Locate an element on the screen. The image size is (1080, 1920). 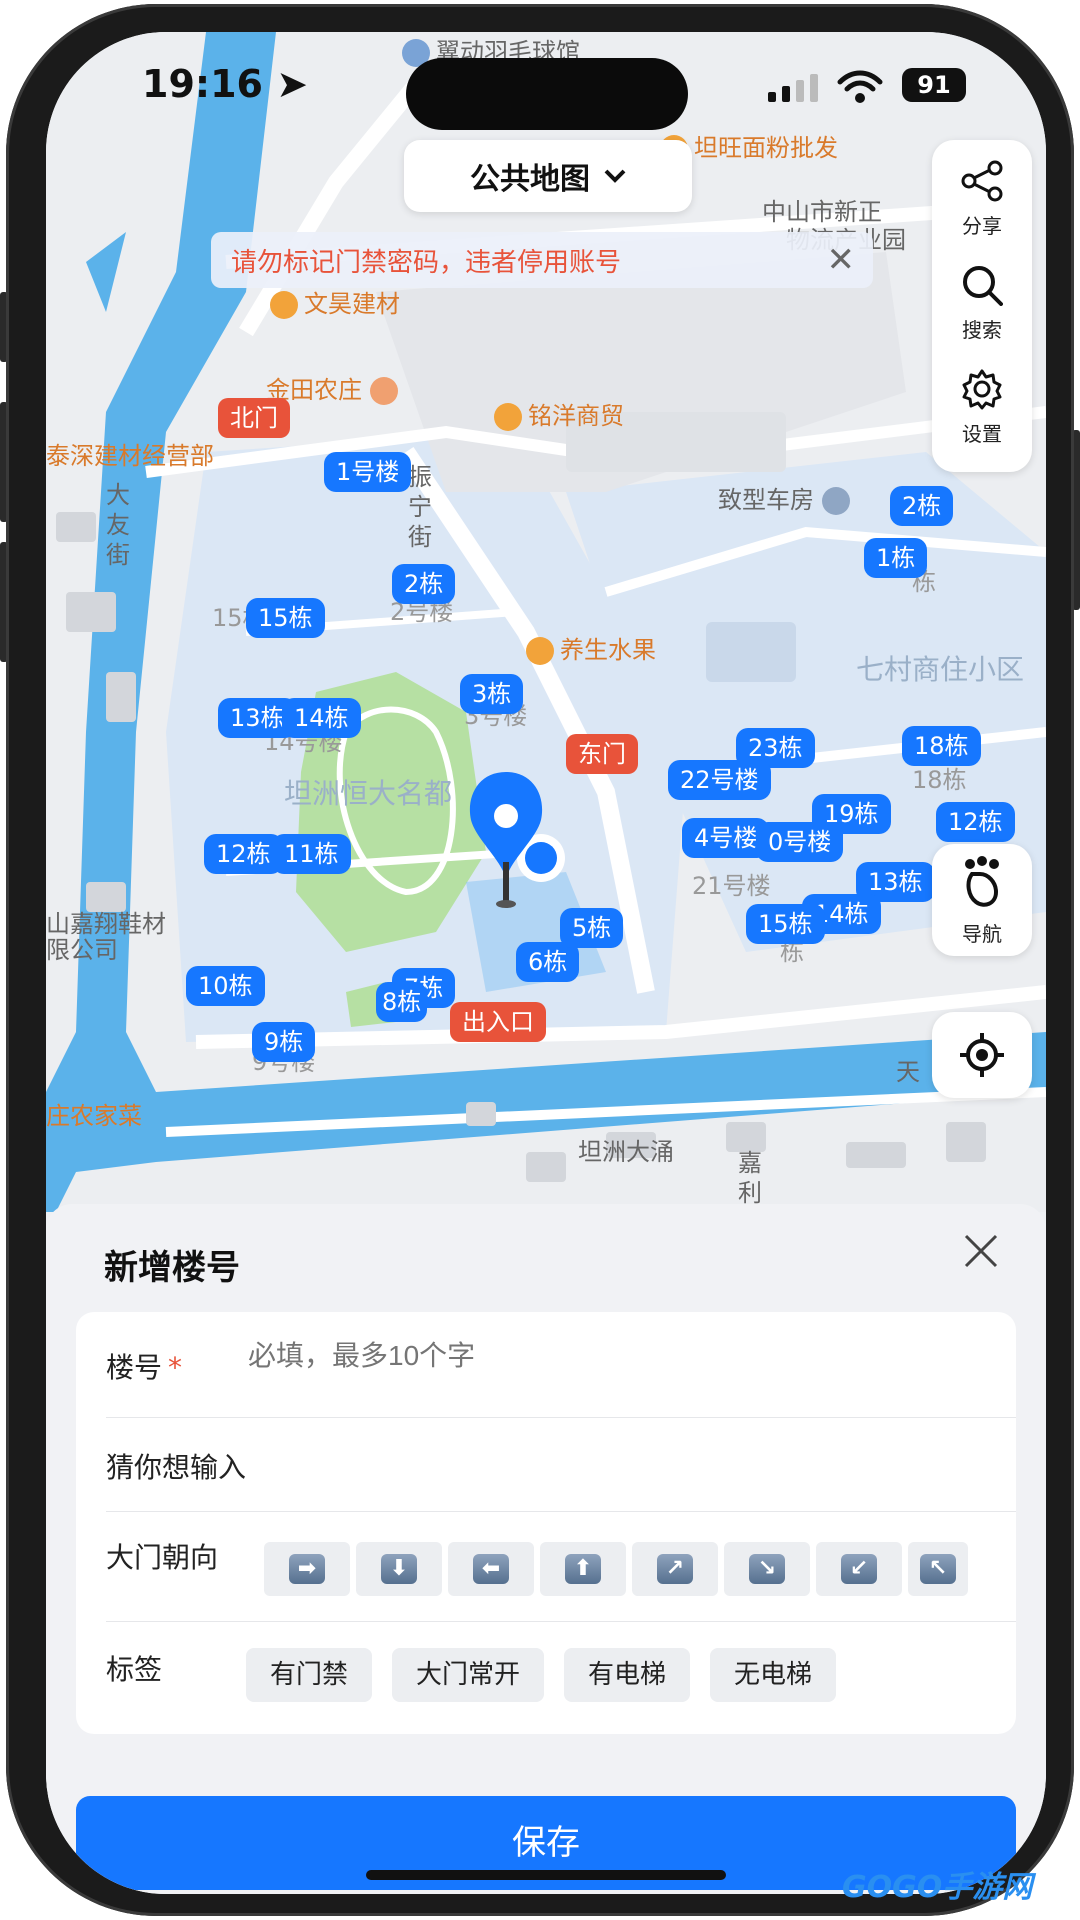
gate-direction-label: 大门朝向 is located at coordinates (162, 1557).